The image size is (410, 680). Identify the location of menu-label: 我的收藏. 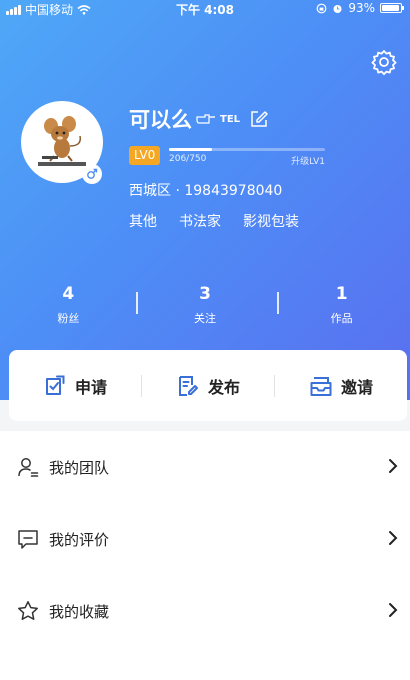
(79, 611).